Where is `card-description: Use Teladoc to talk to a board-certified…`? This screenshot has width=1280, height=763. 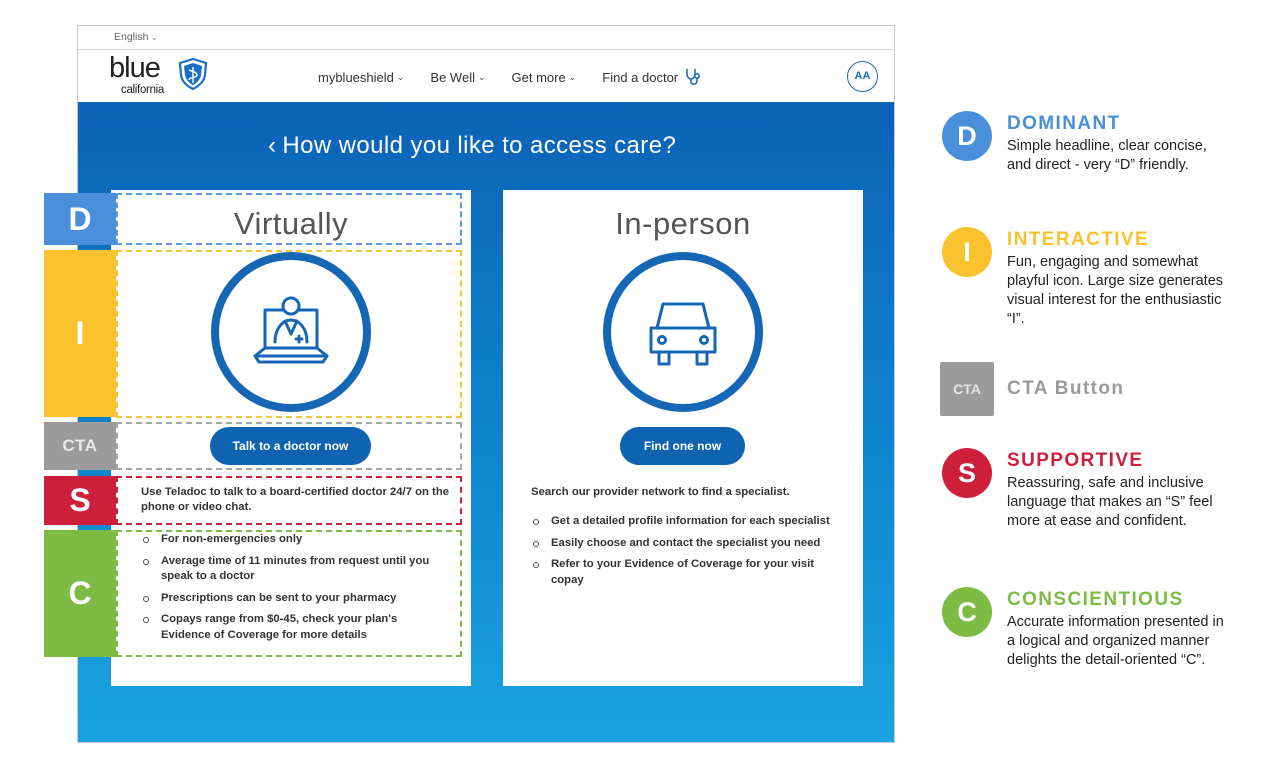
card-description: Use Teladoc to talk to a board-certified… is located at coordinates (295, 499).